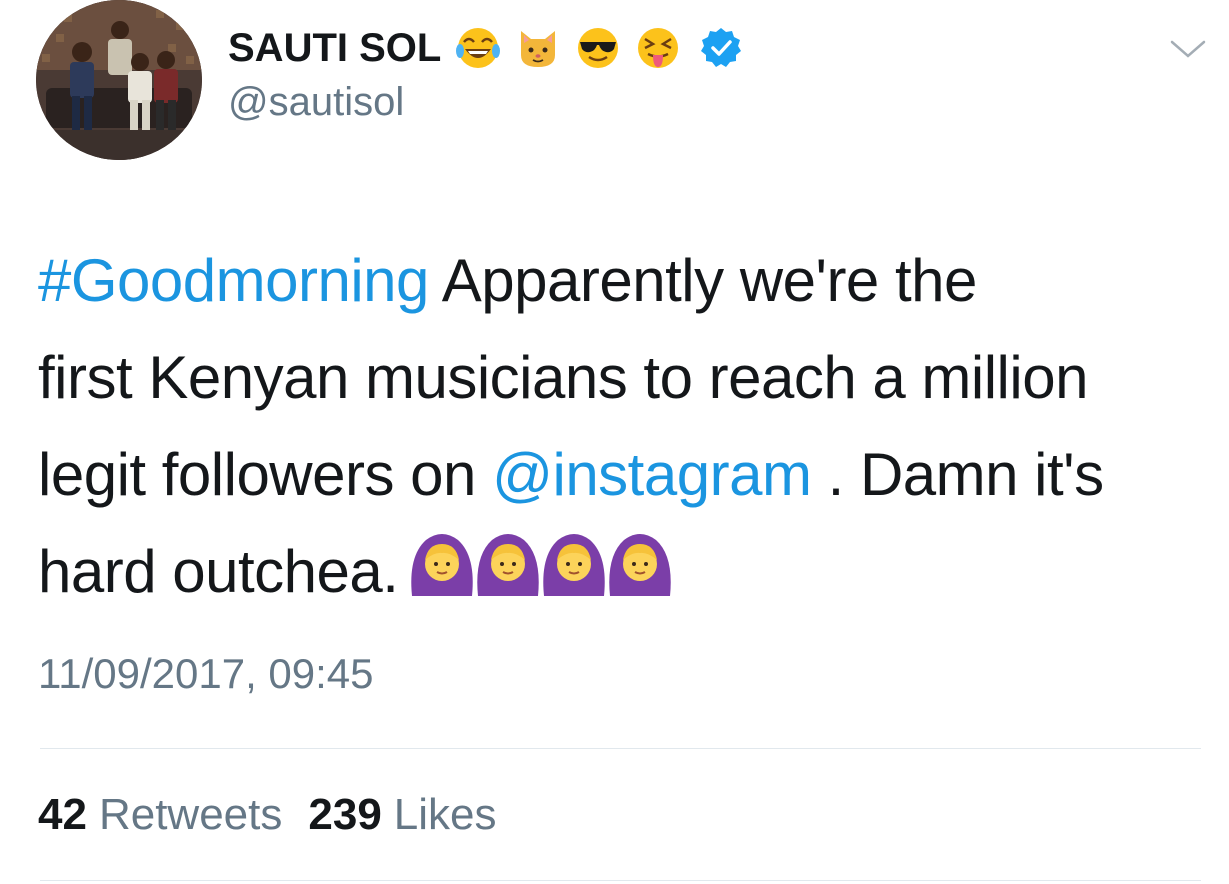  I want to click on tweet-line-1: #Goodmorning Apparently we're the, so click(628, 280).